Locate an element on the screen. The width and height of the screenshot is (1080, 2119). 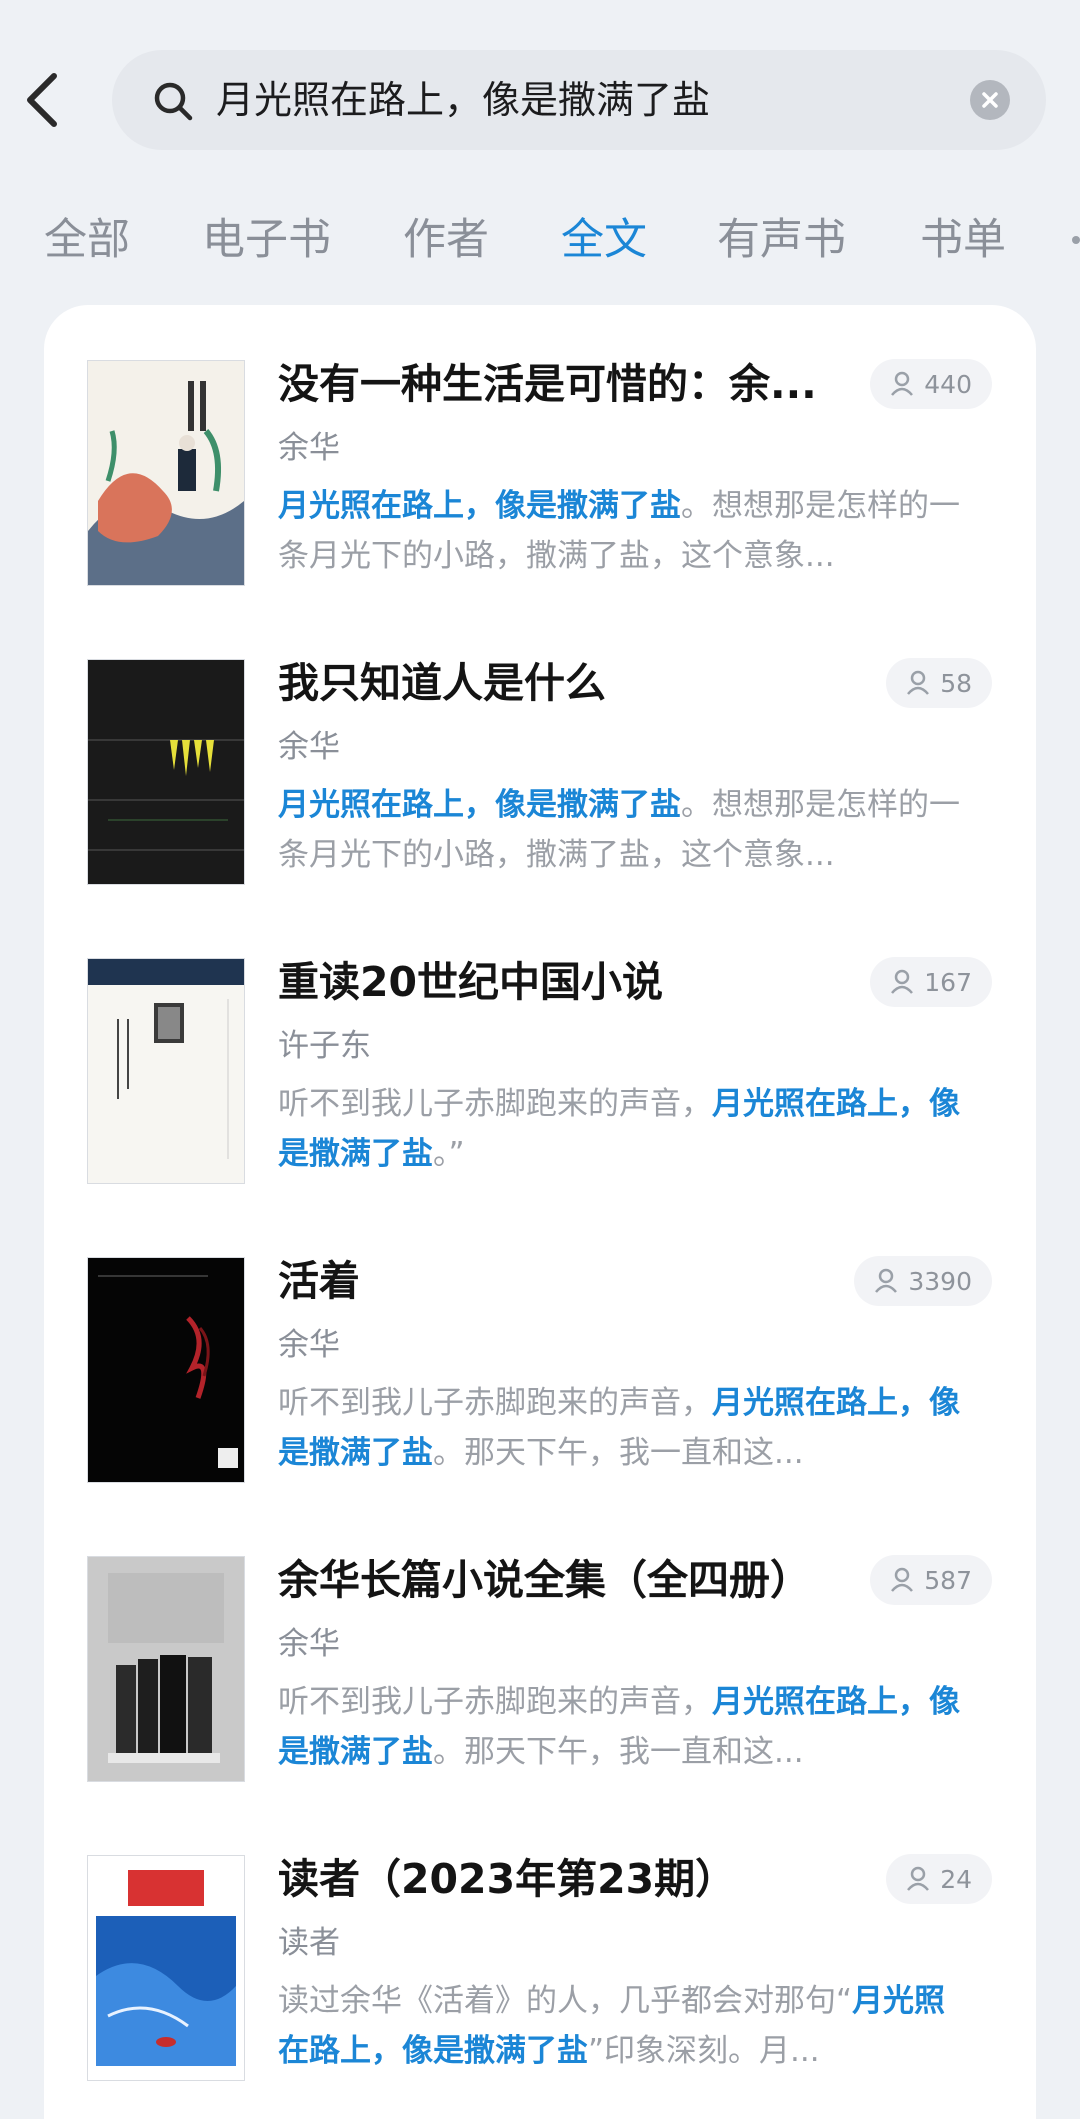
book-title: 我只知道人是什么 is located at coordinates (442, 683).